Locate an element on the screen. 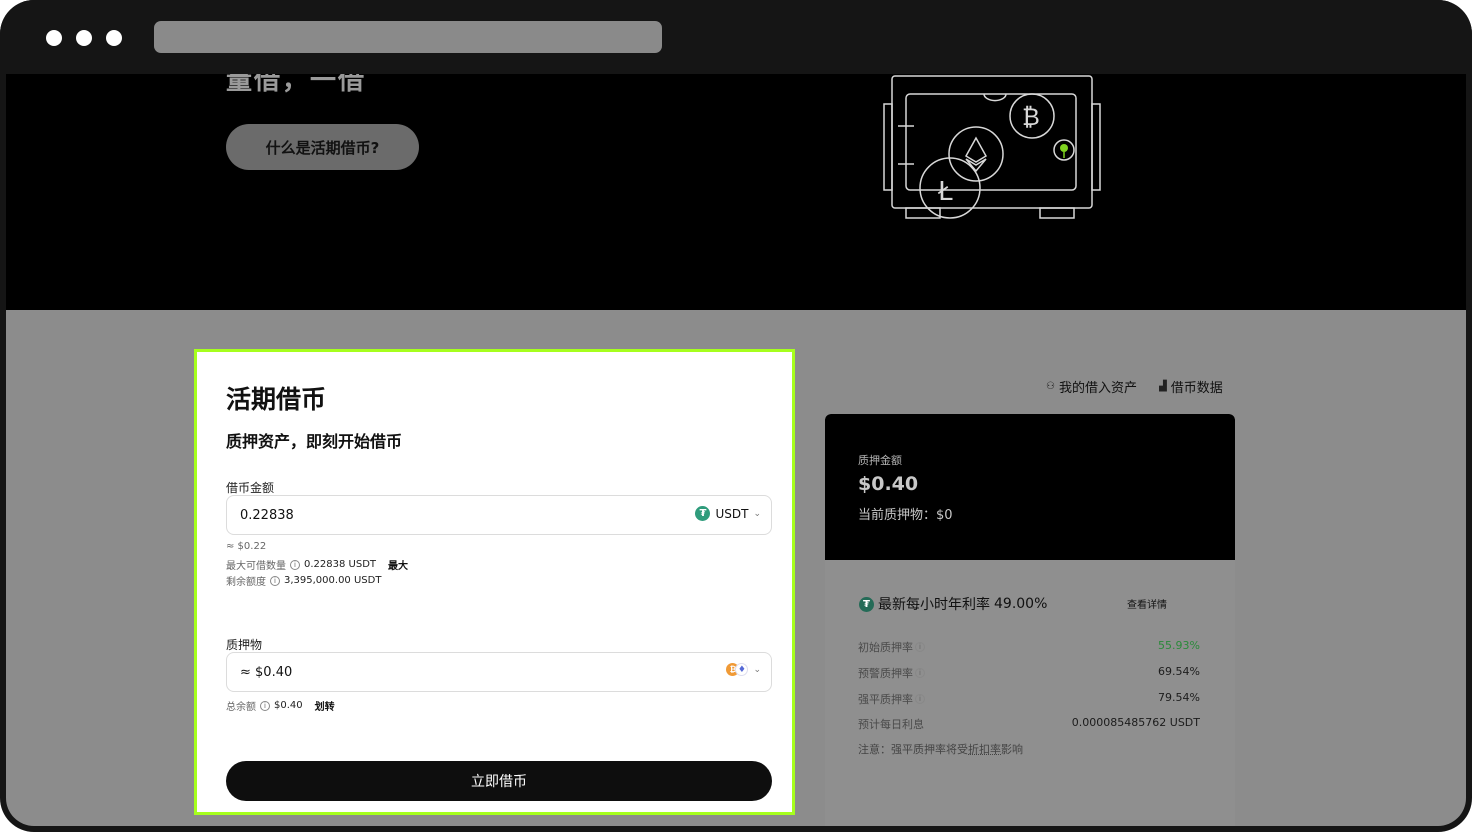 The height and width of the screenshot is (832, 1472). summary-row: 预计每日利息 0.000085485762 USDT is located at coordinates (1029, 724).